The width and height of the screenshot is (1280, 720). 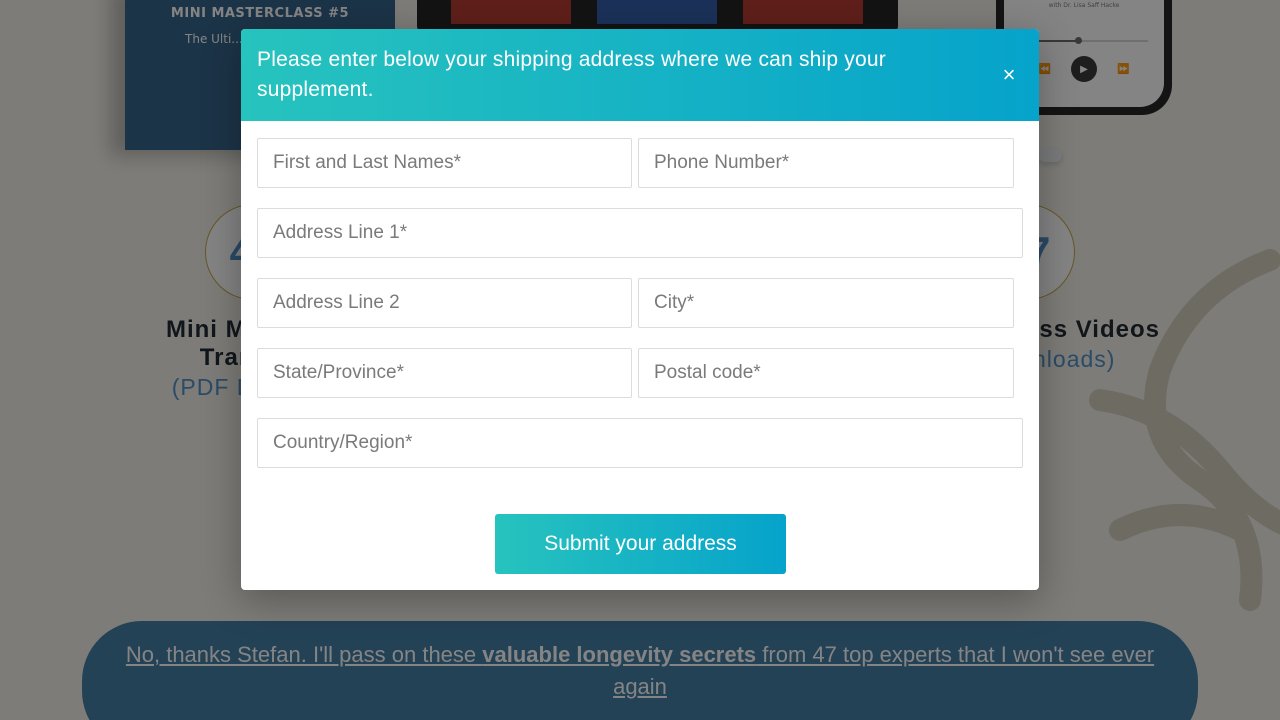 What do you see at coordinates (640, 544) in the screenshot?
I see `submit-address-button: Submit your address` at bounding box center [640, 544].